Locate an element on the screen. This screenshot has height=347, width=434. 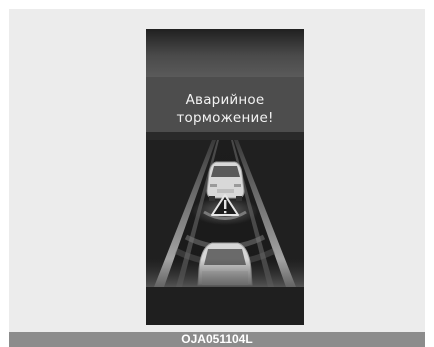
warning-text-line1: Аварийное is located at coordinates (225, 100).